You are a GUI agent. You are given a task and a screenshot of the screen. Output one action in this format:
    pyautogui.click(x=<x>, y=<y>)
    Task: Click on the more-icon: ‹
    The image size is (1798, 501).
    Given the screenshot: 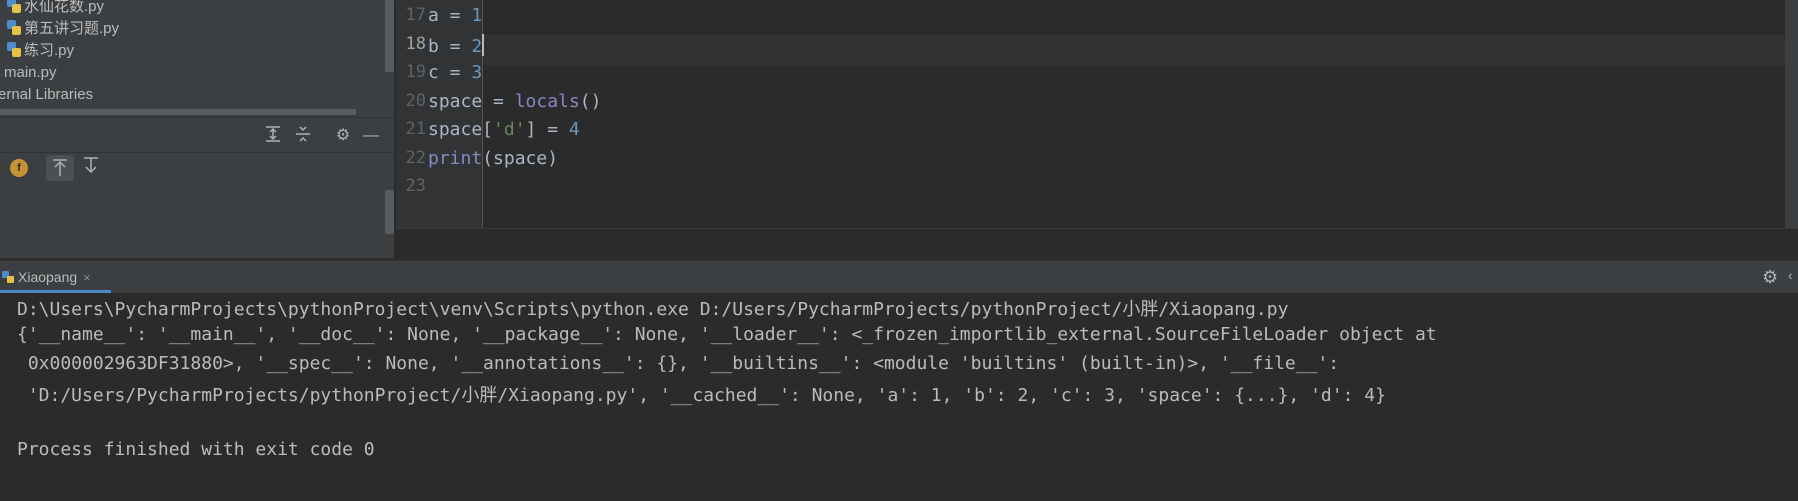 What is the action you would take?
    pyautogui.click(x=1790, y=275)
    